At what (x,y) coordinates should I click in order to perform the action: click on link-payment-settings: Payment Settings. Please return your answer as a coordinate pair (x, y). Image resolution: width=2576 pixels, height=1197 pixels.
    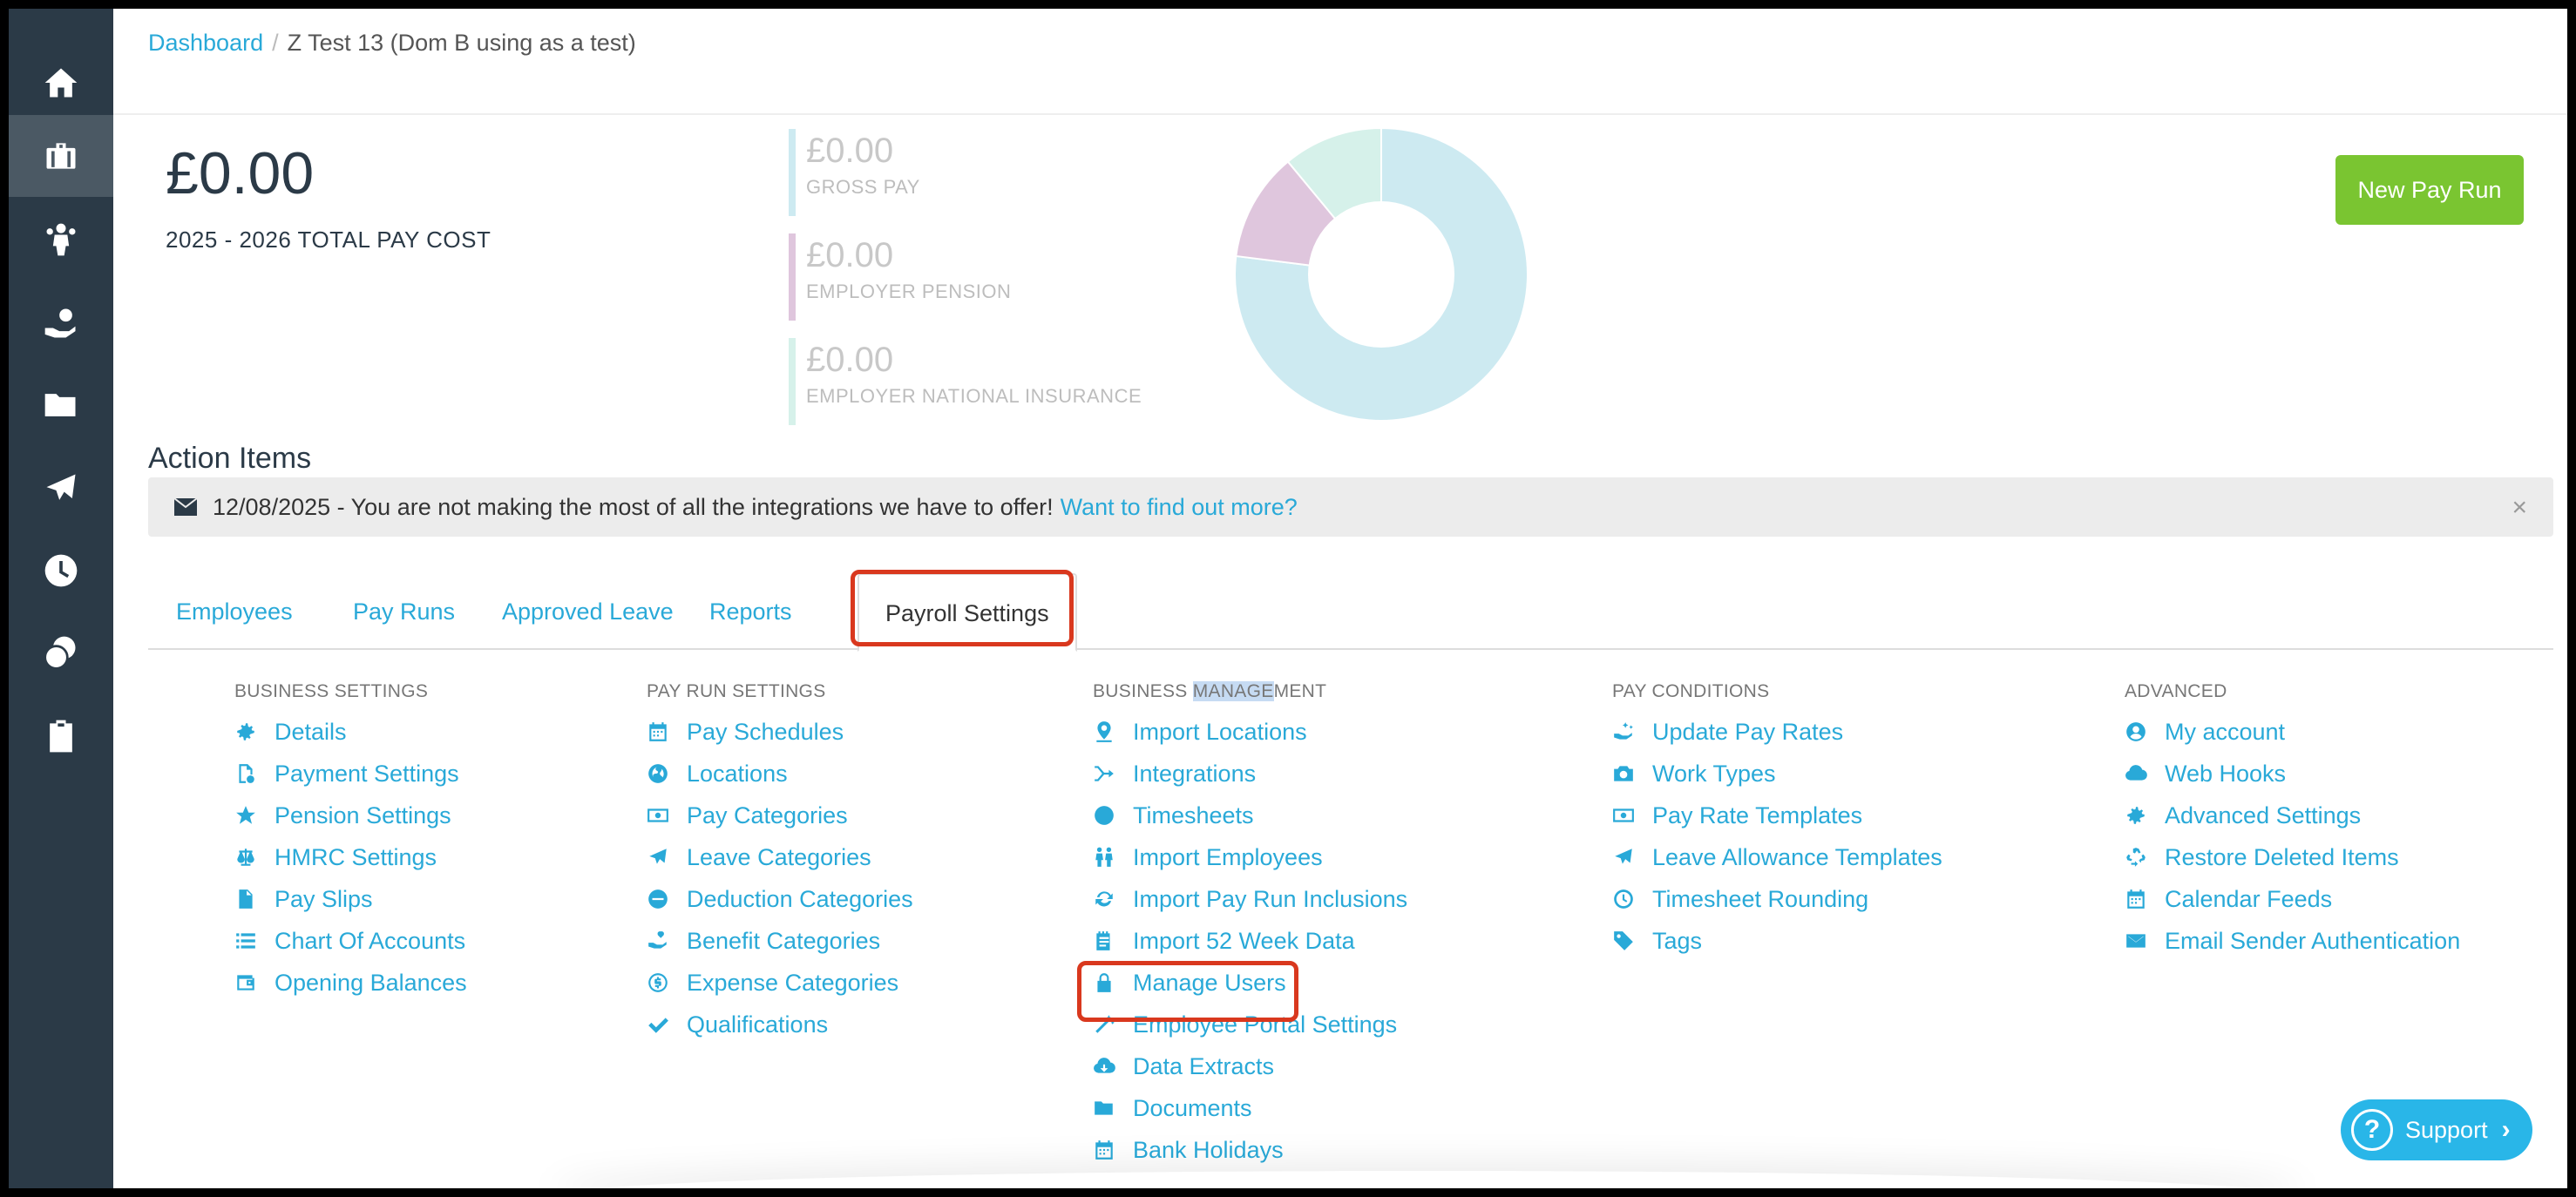
    Looking at the image, I should click on (351, 774).